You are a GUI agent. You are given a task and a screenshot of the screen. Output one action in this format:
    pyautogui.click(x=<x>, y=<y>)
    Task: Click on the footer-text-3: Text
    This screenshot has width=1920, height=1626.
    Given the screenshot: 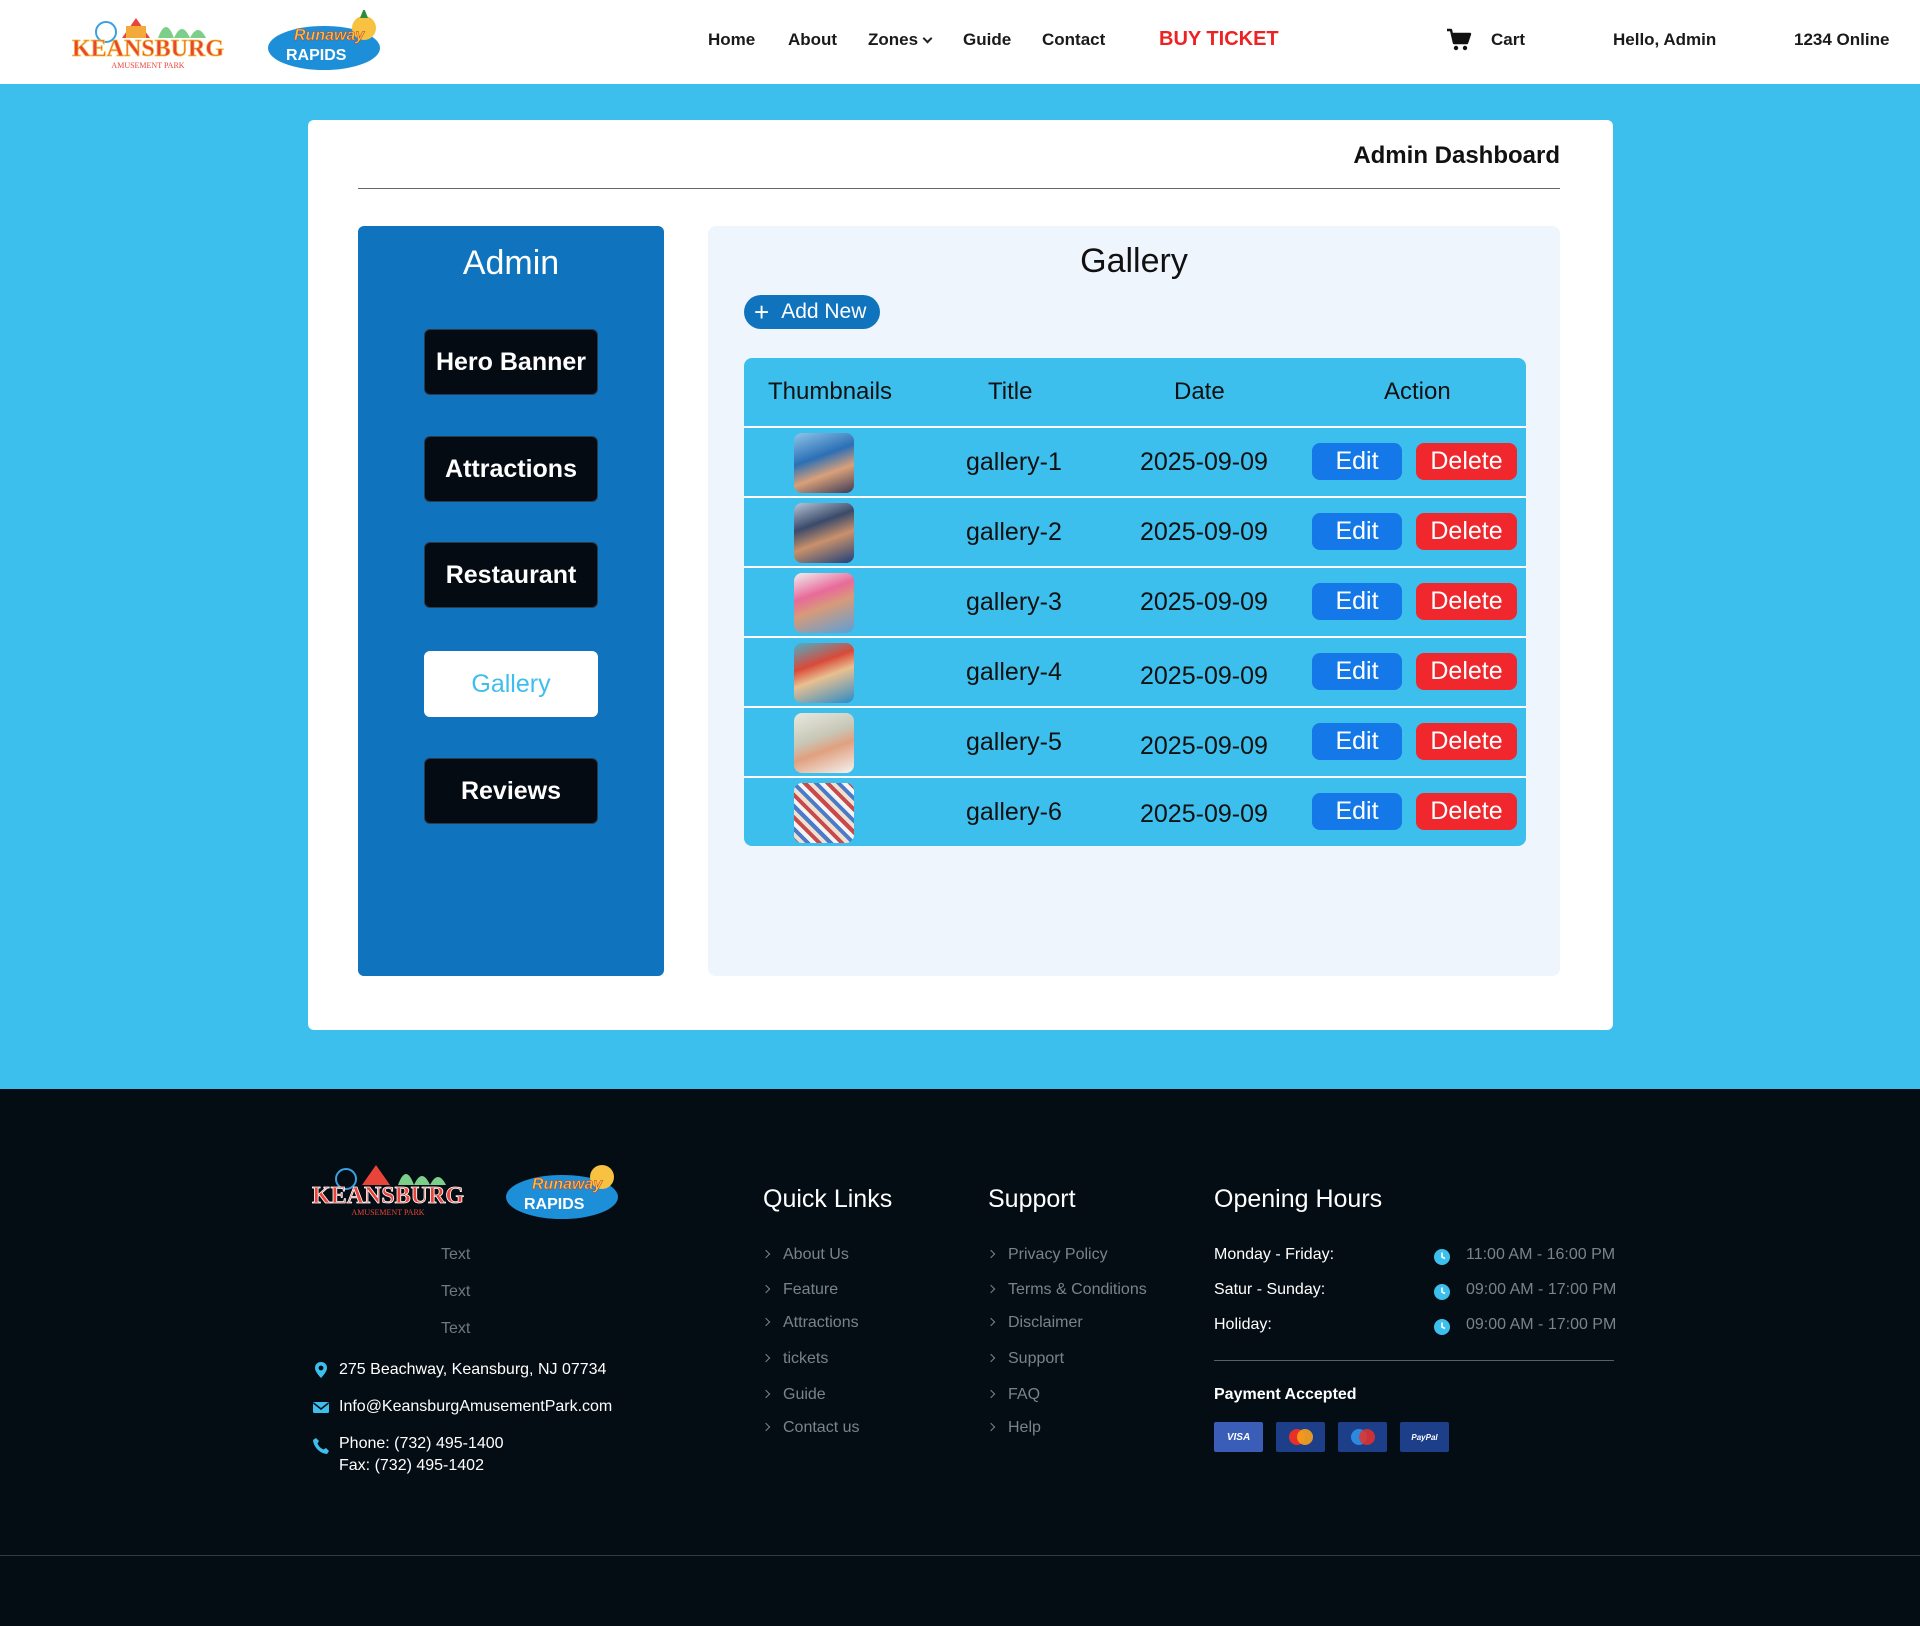 What is the action you would take?
    pyautogui.click(x=456, y=1328)
    